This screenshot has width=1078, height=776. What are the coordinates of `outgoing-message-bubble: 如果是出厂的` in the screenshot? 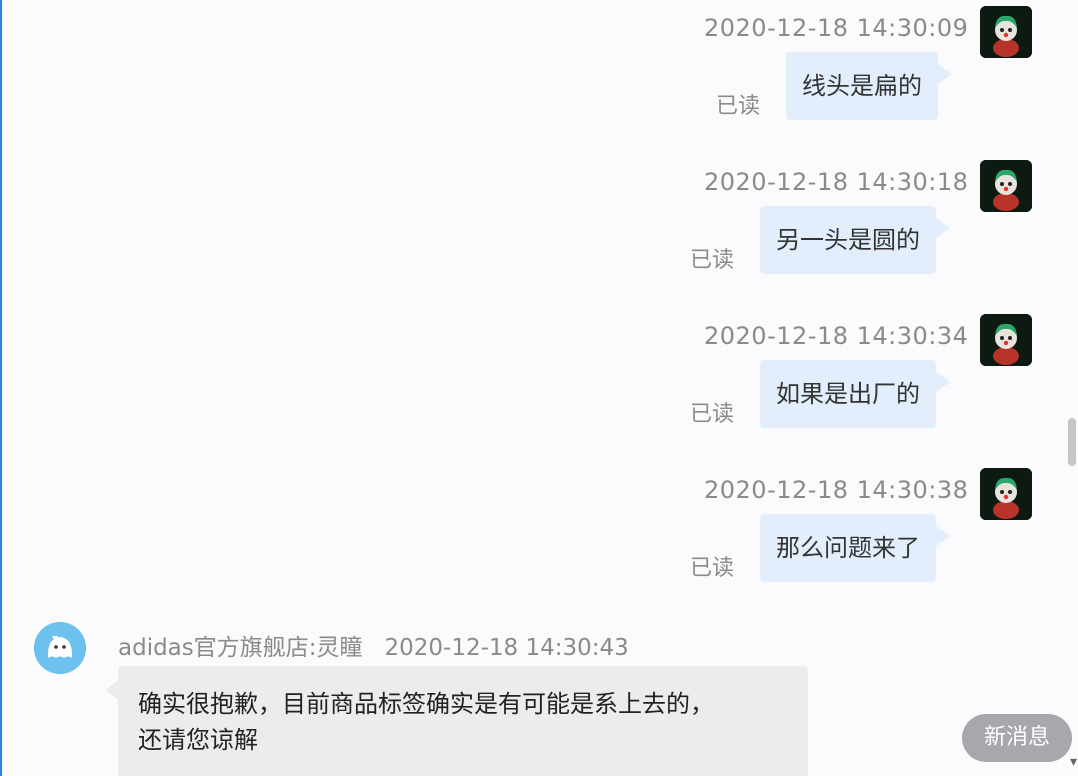 It's located at (855, 394).